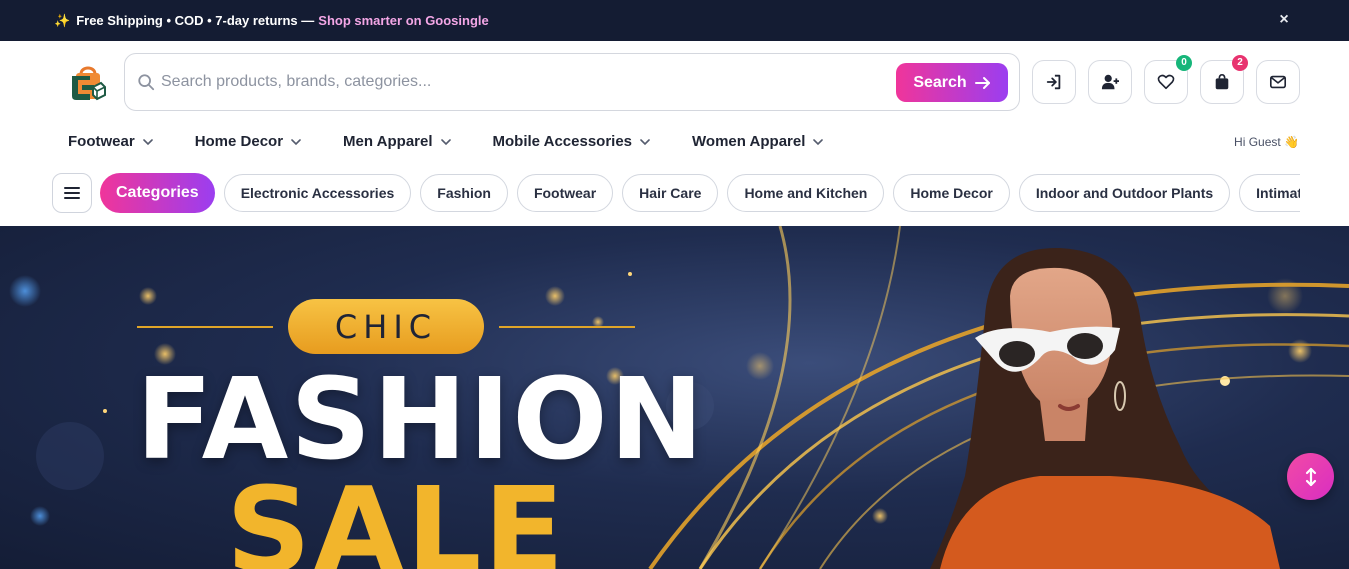 The height and width of the screenshot is (569, 1349). I want to click on cart-button: 2, so click(1224, 79).